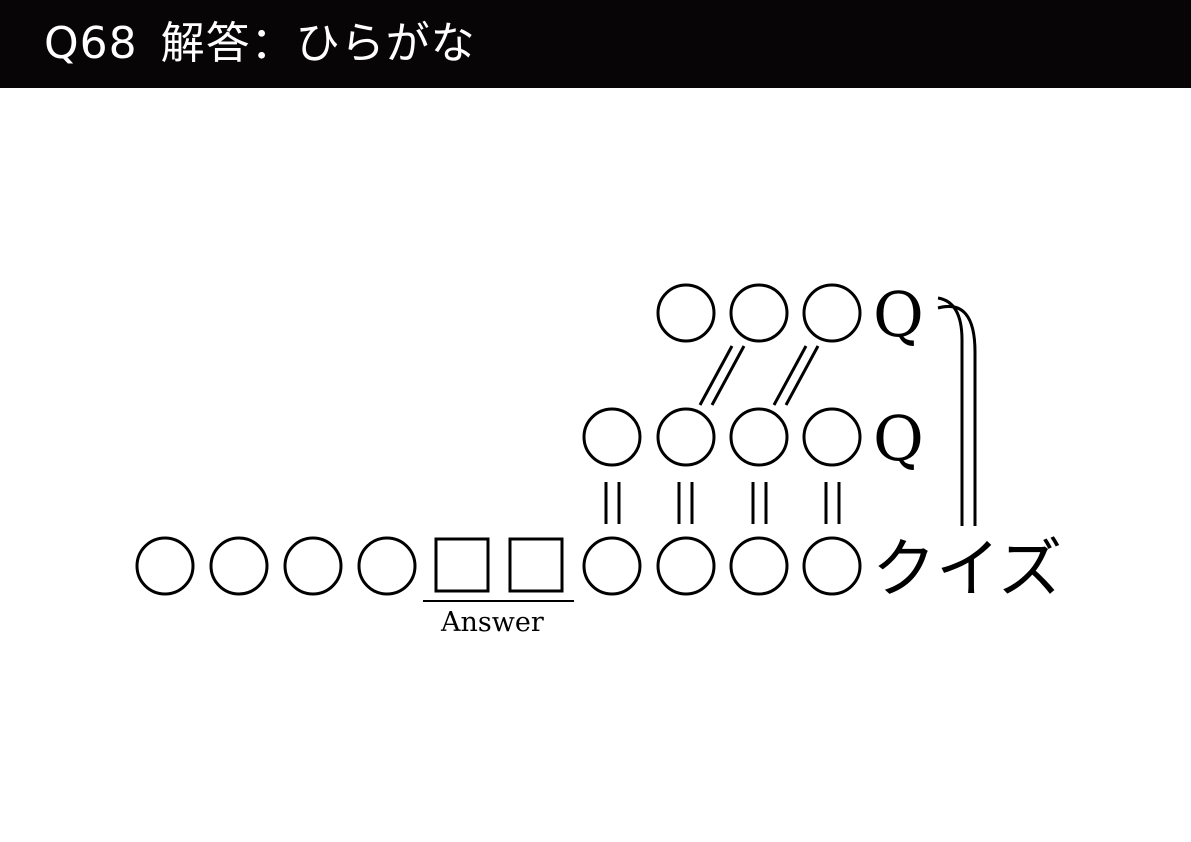 Image resolution: width=1191 pixels, height=842 pixels. What do you see at coordinates (898, 314) in the screenshot?
I see `top-row-q: Q` at bounding box center [898, 314].